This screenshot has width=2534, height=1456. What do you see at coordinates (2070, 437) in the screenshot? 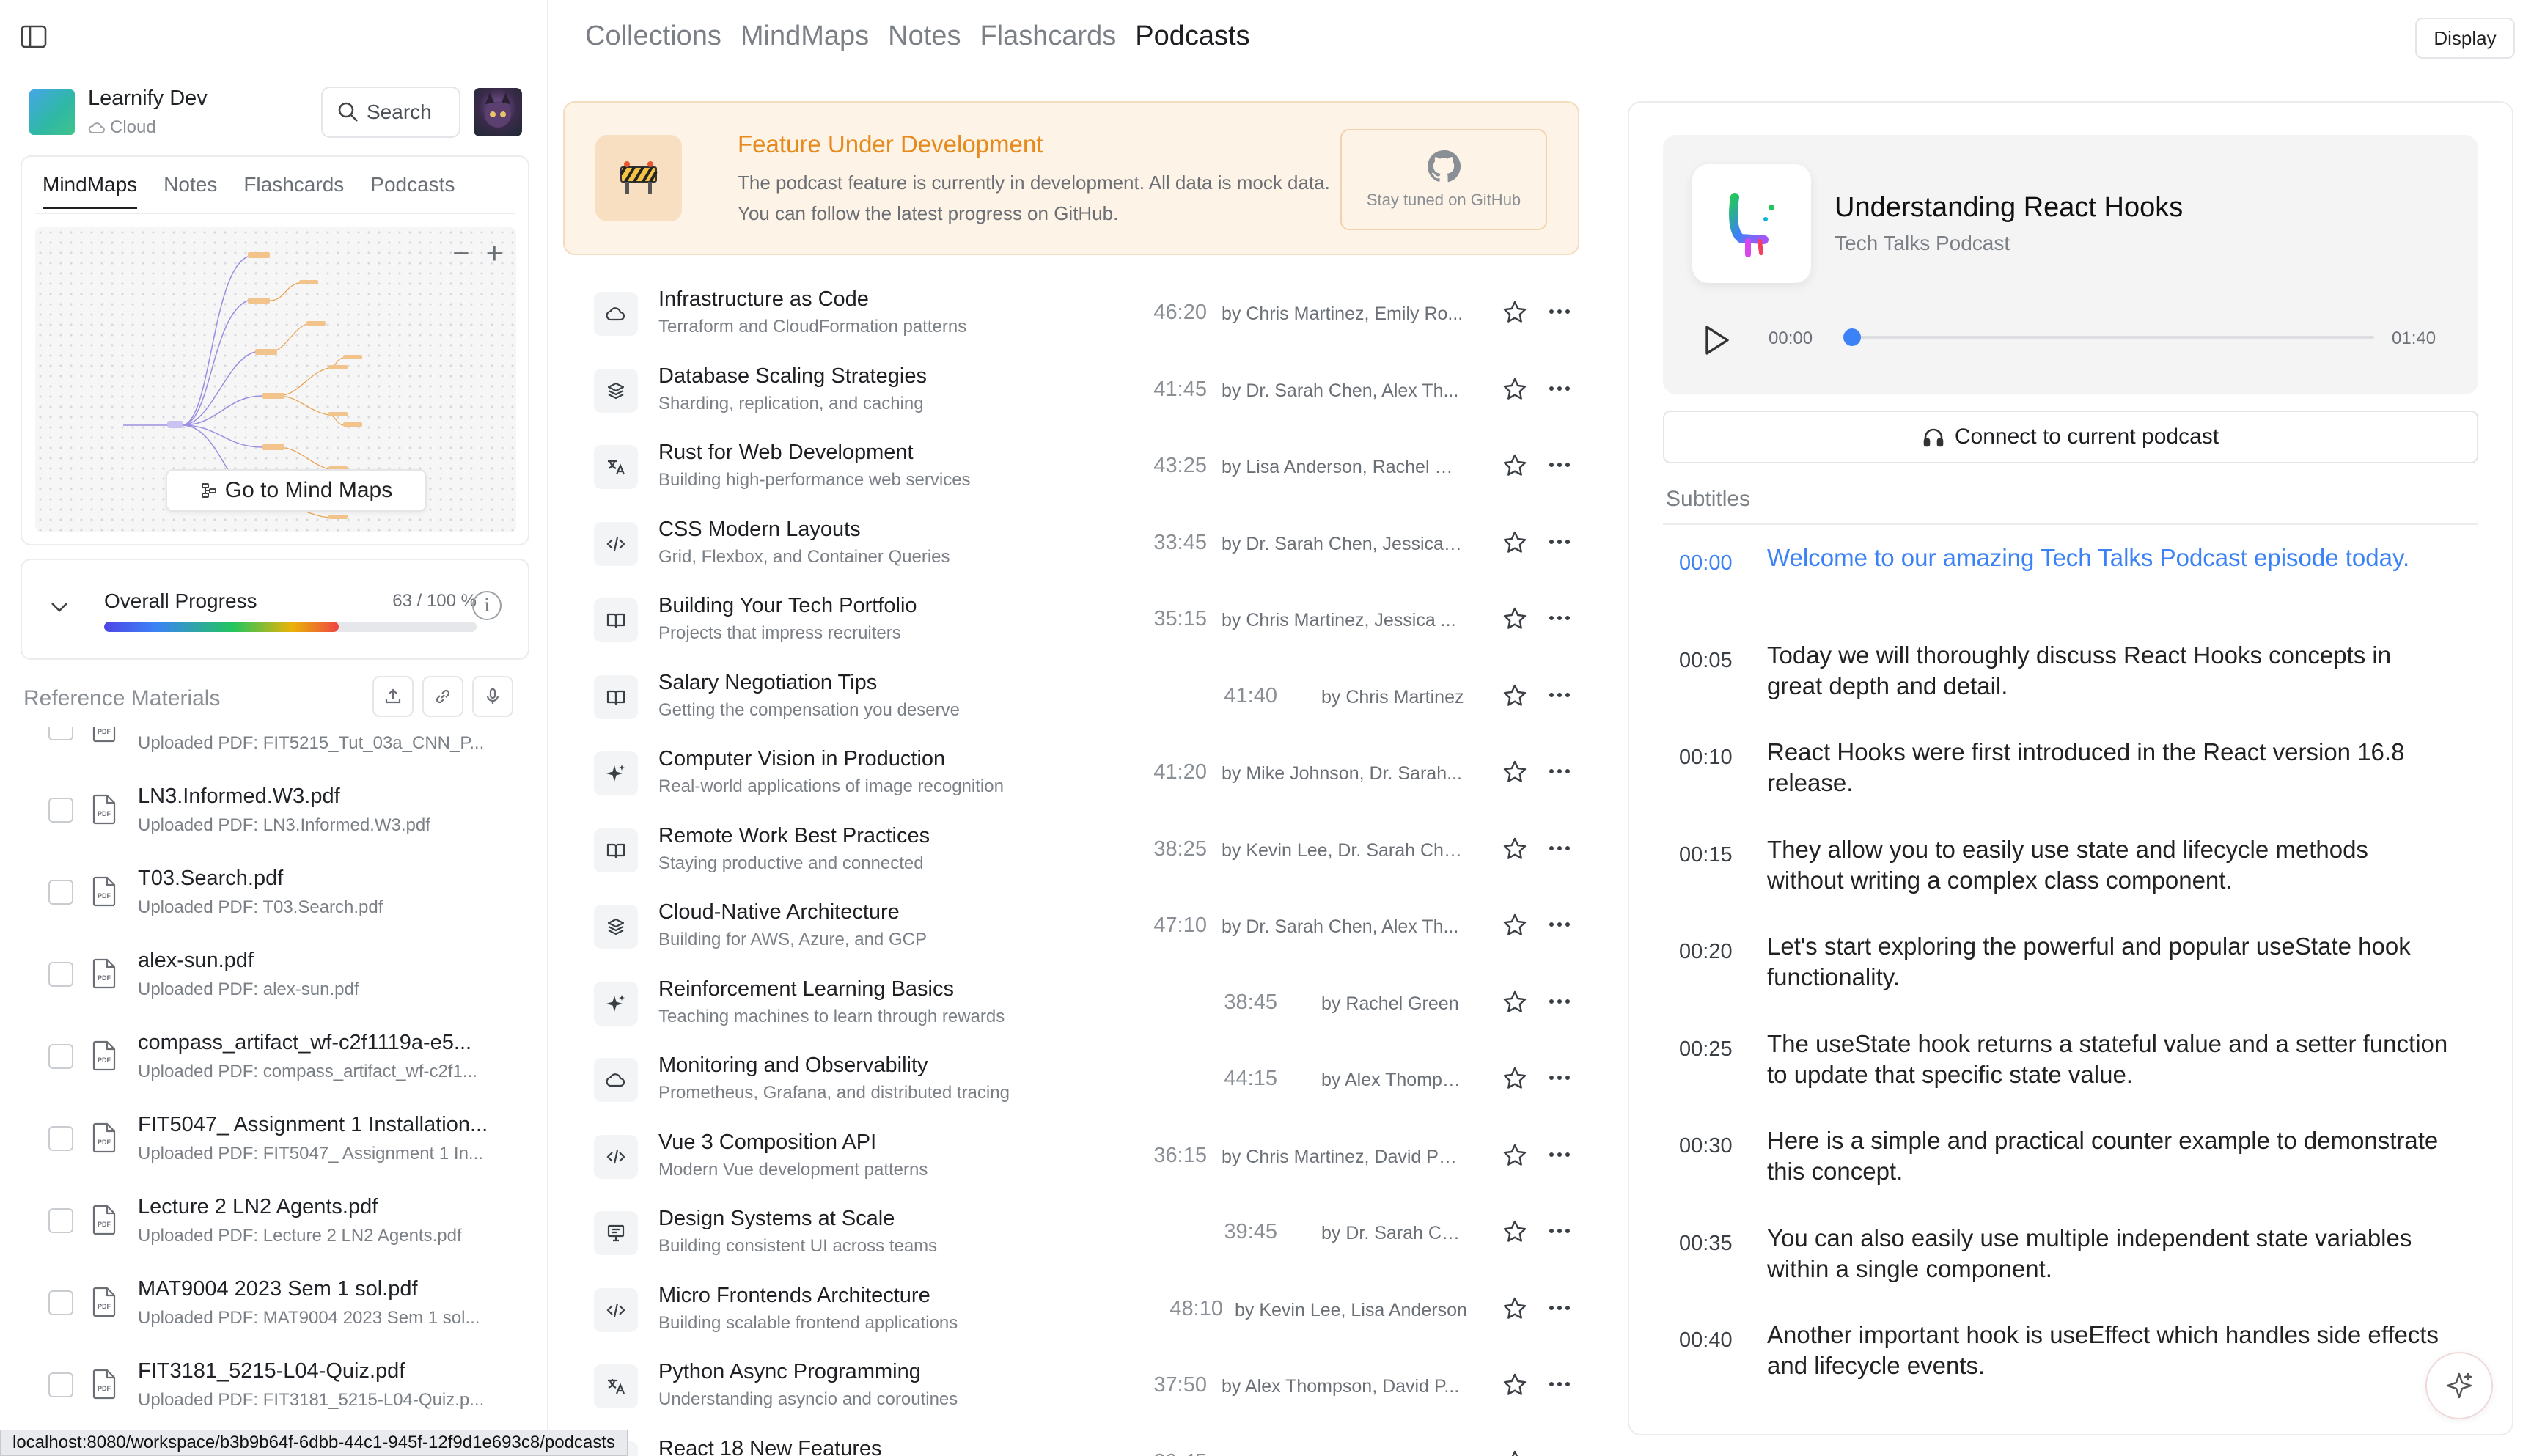
I see `connect-podcast-button: Connect to current podcast` at bounding box center [2070, 437].